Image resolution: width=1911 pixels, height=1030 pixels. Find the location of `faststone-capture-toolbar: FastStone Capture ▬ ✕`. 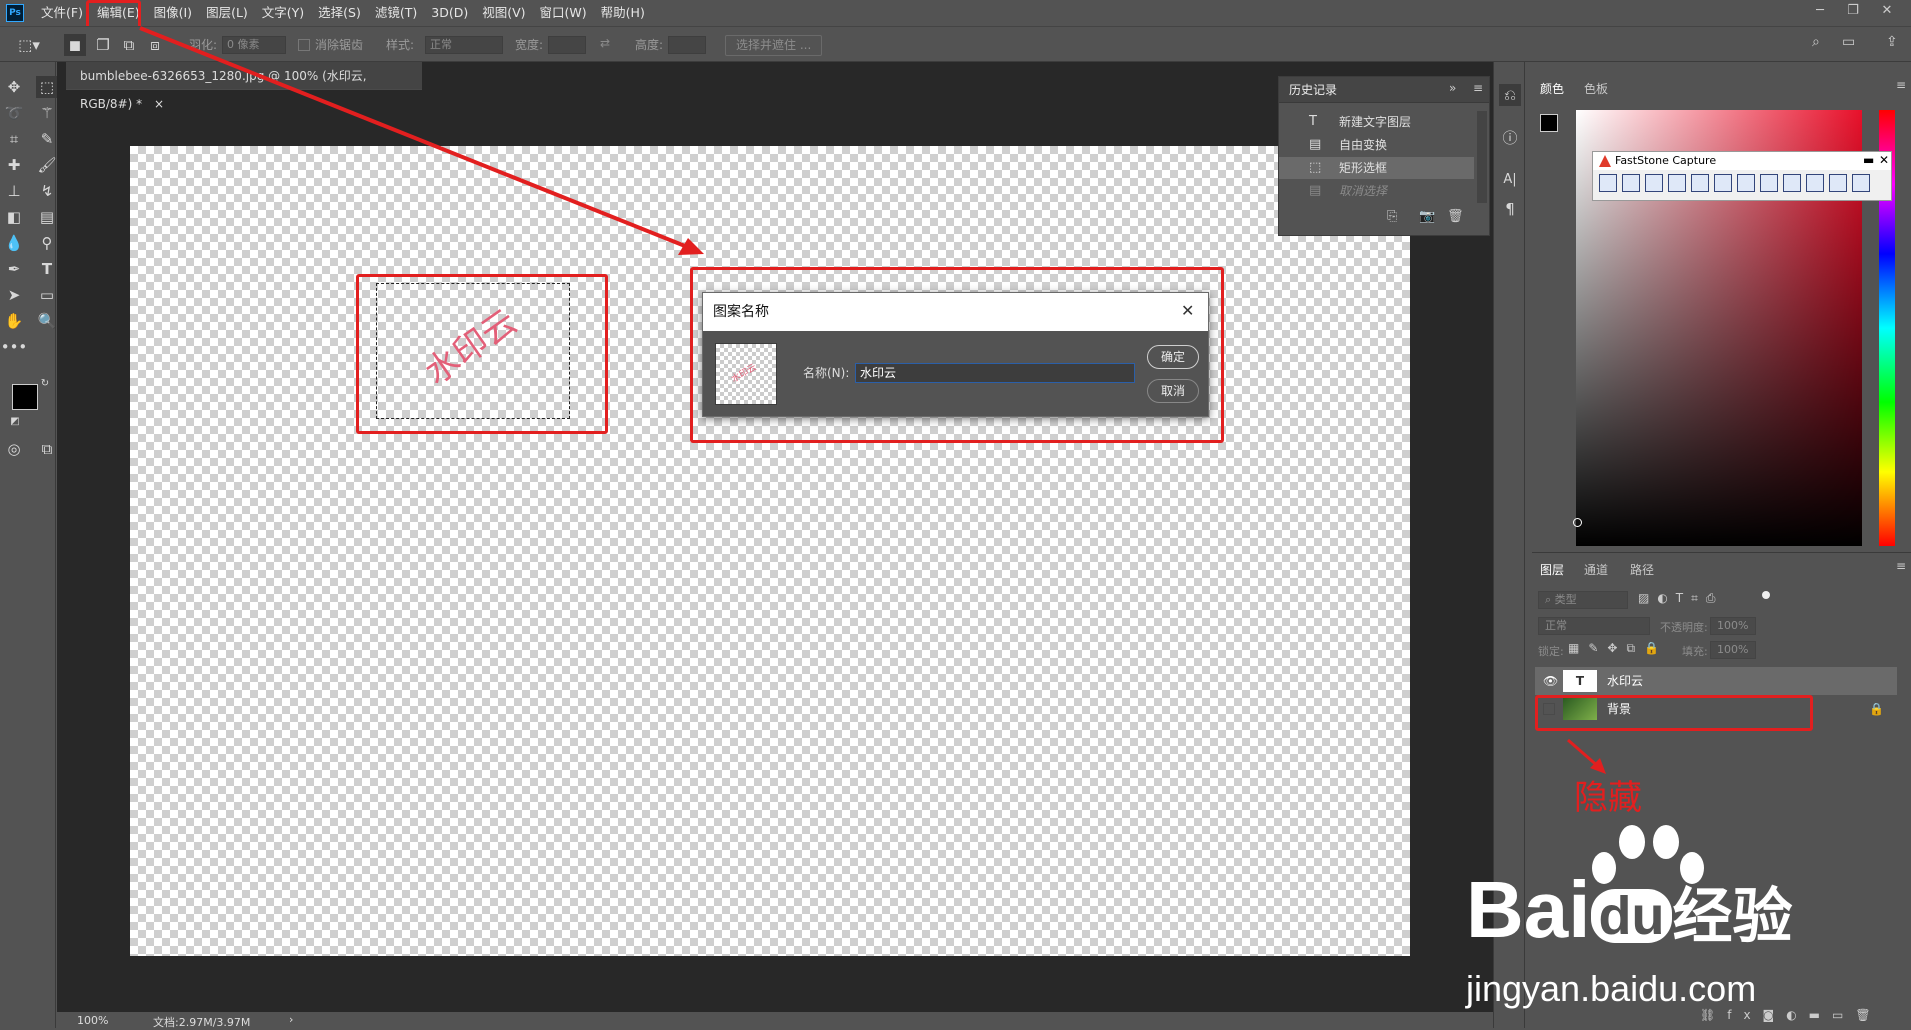

faststone-capture-toolbar: FastStone Capture ▬ ✕ is located at coordinates (1742, 176).